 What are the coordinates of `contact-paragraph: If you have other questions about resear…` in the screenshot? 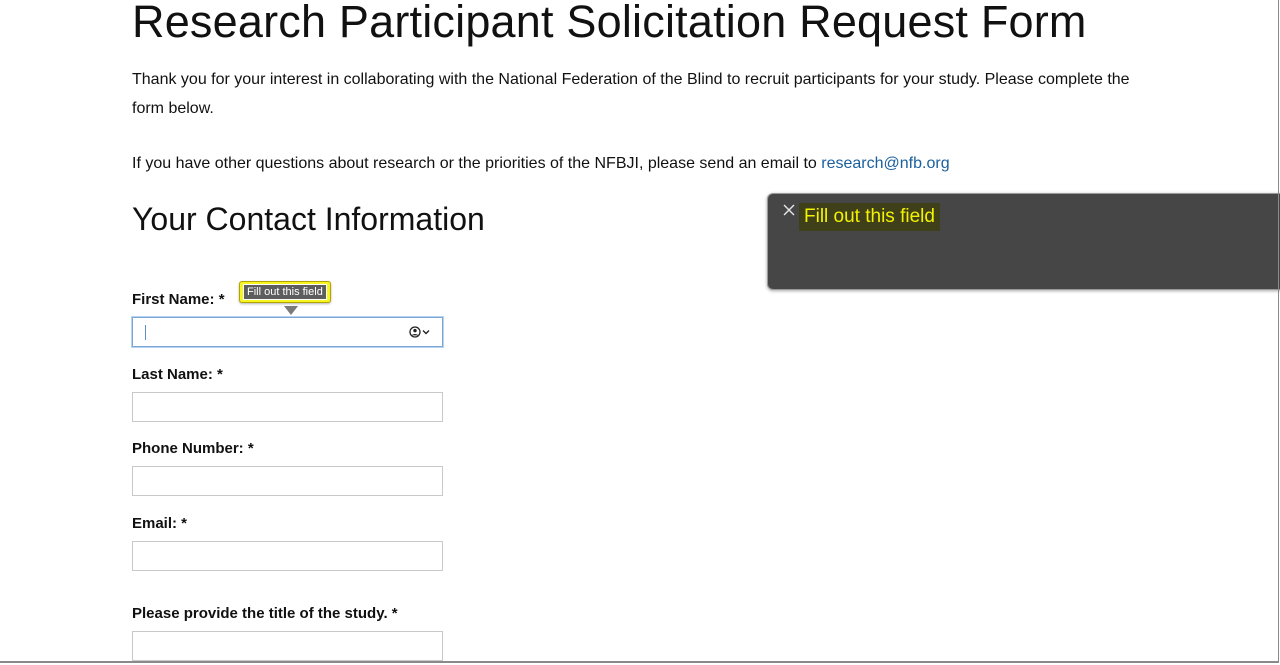 It's located at (541, 164).